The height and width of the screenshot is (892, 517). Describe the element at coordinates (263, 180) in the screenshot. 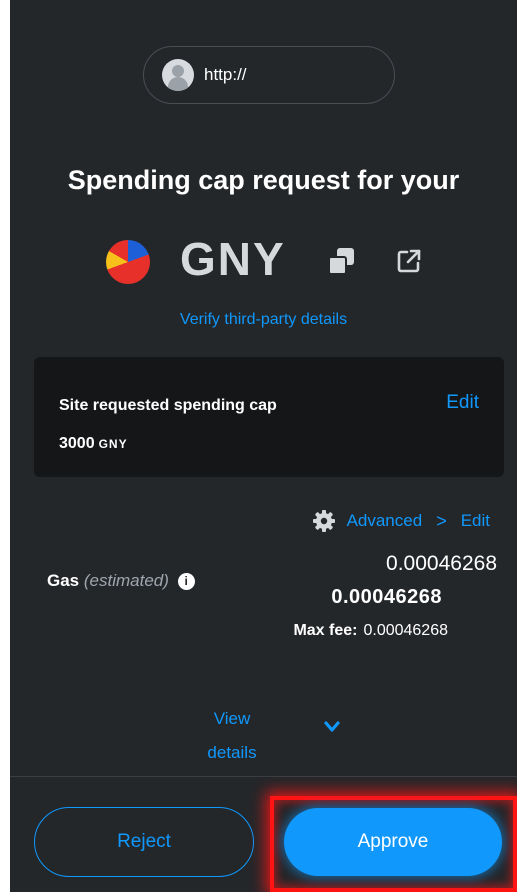

I see `page-title: Spending cap request for your` at that location.